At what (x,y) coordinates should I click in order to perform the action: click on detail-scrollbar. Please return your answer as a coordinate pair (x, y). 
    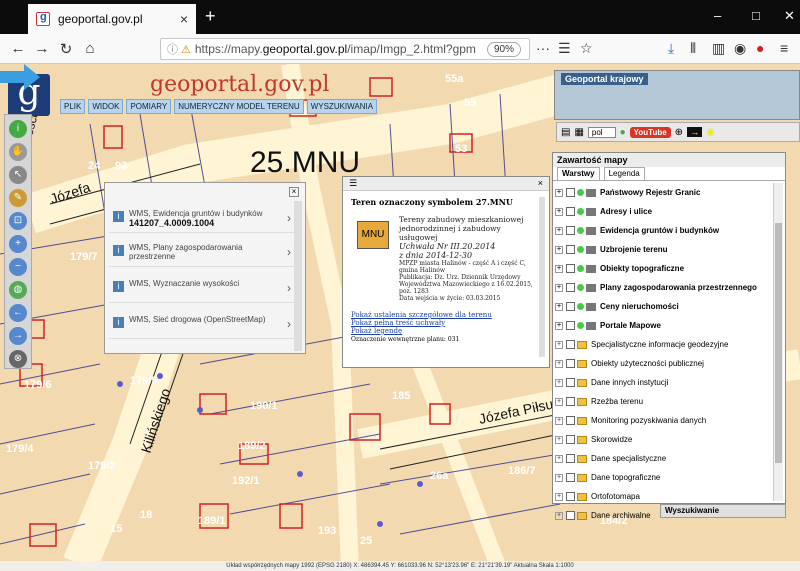
    Looking at the image, I should click on (542, 277).